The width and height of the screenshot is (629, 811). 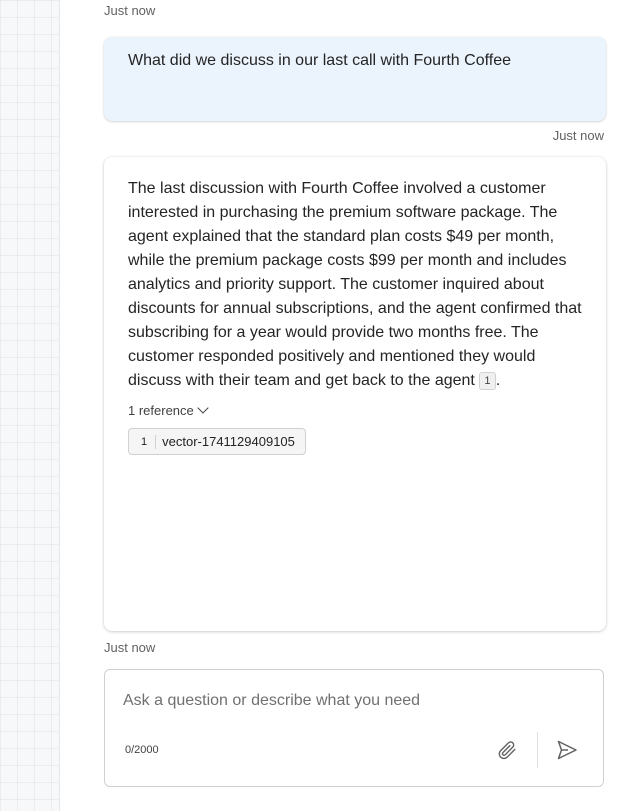 What do you see at coordinates (357, 410) in the screenshot?
I see `references-toggle: 1 reference` at bounding box center [357, 410].